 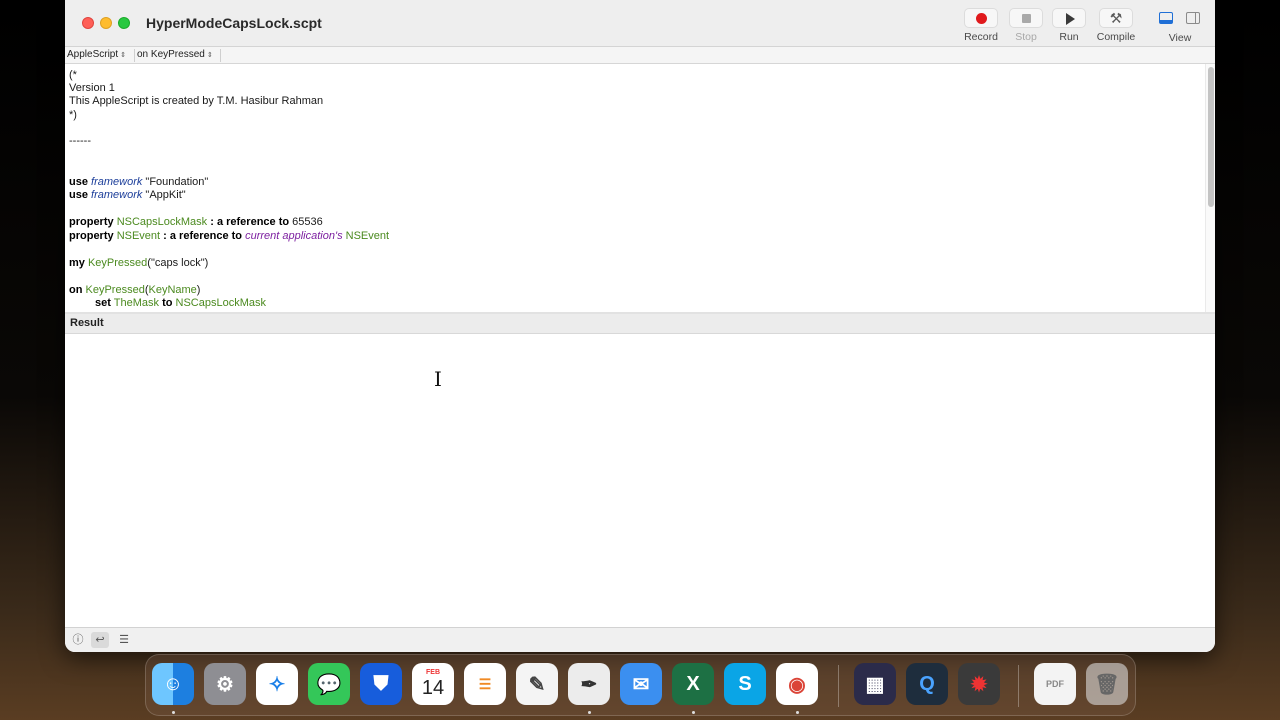 I want to click on view-toggle, so click(x=1182, y=19).